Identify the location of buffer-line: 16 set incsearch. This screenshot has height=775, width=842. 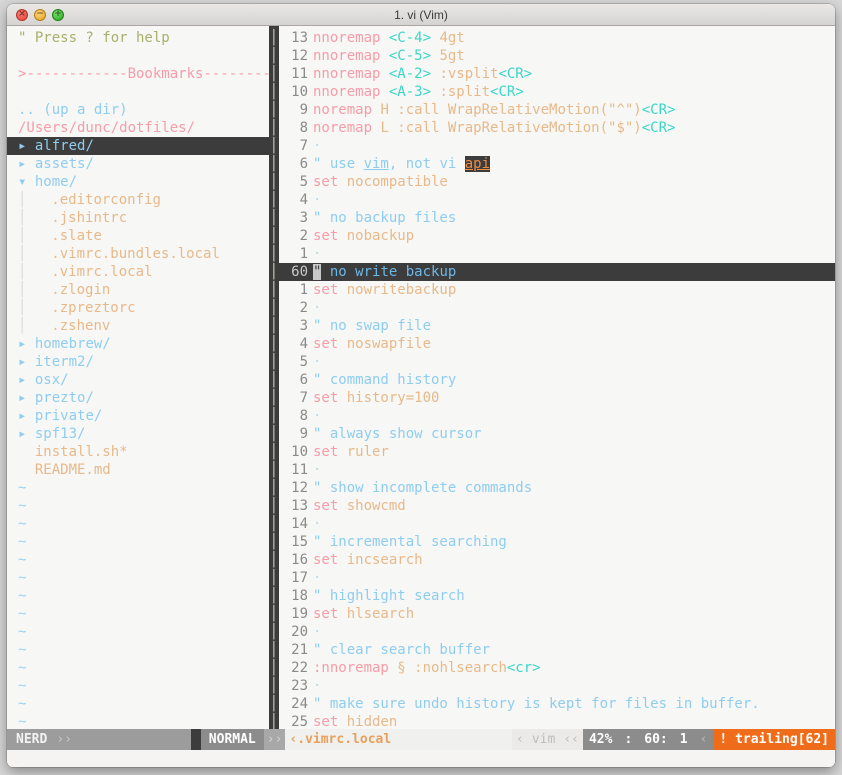
(557, 560).